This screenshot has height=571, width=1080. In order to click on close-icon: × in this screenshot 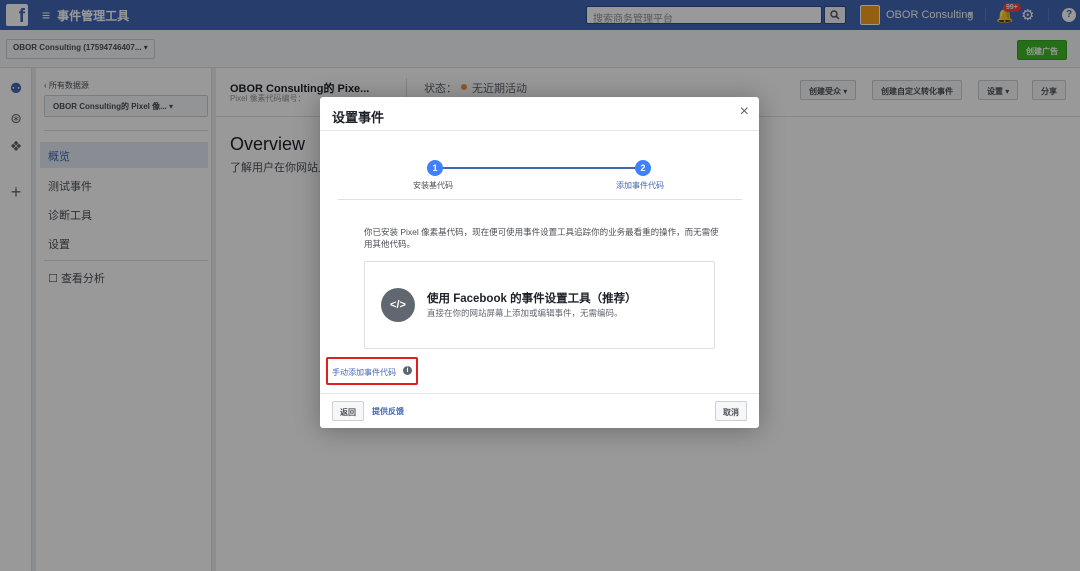, I will do `click(744, 112)`.